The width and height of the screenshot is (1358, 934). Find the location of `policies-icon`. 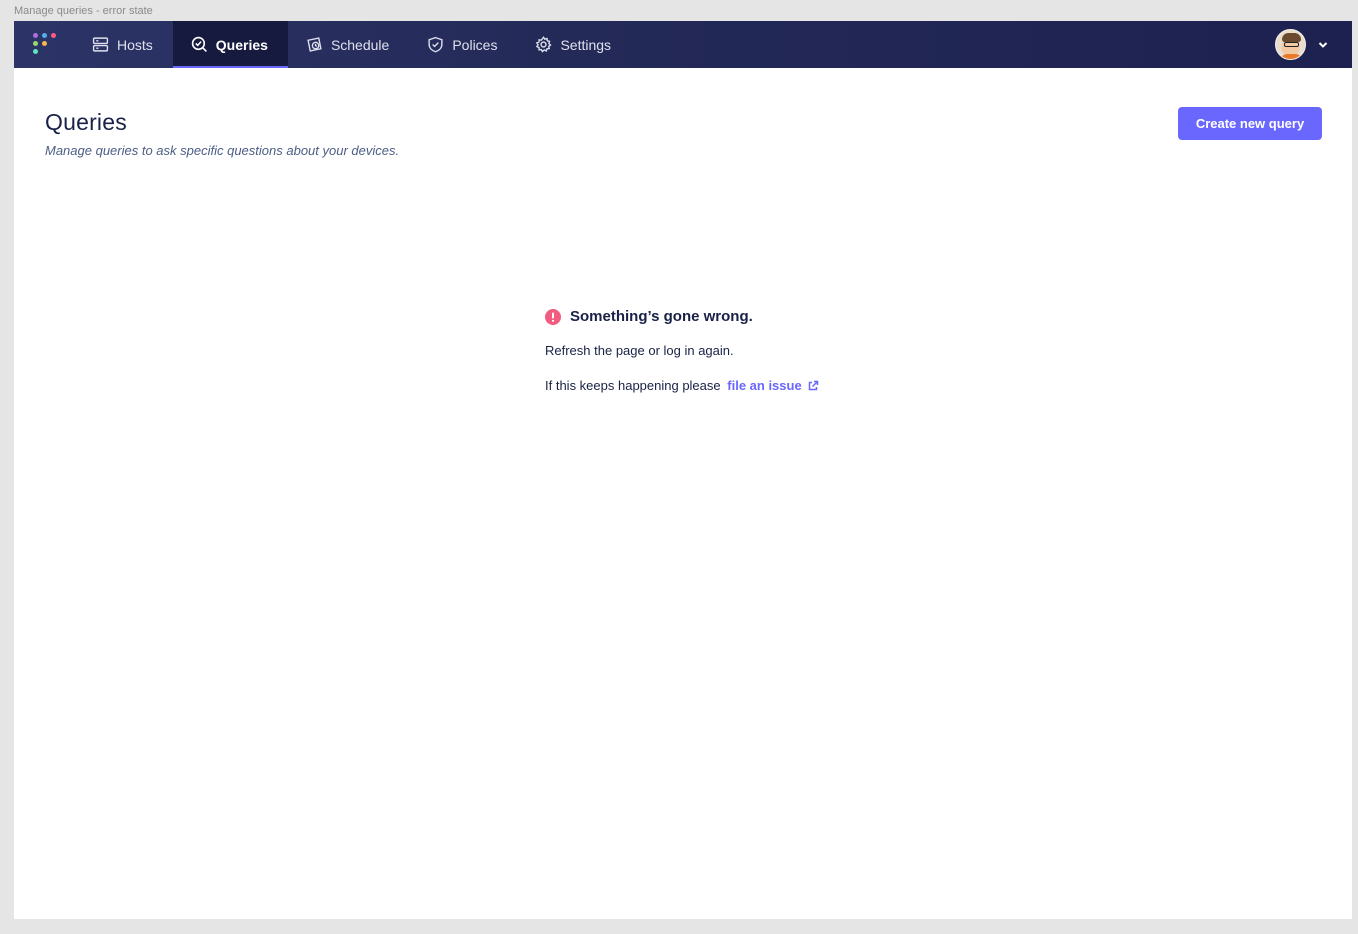

policies-icon is located at coordinates (435, 44).